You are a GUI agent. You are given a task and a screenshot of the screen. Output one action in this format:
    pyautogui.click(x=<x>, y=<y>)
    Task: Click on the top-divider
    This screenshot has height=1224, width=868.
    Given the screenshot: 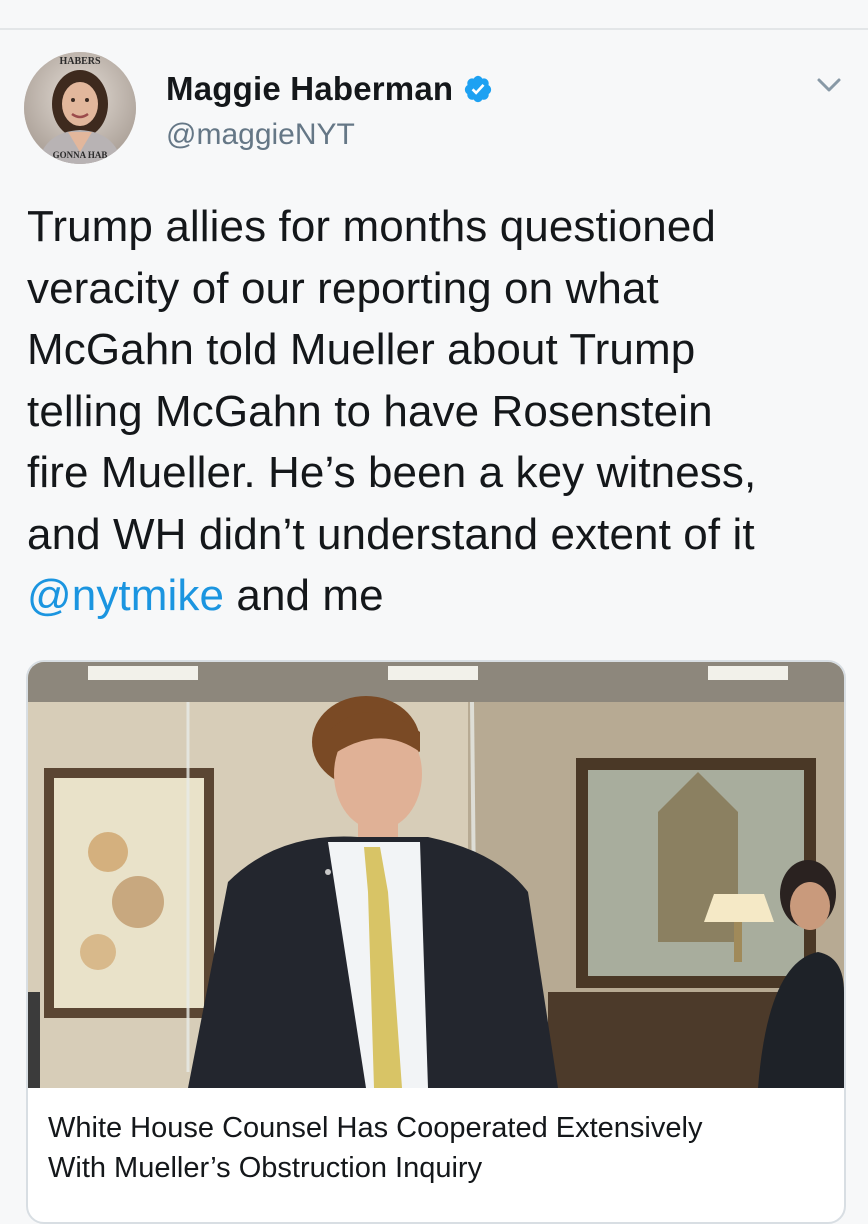 What is the action you would take?
    pyautogui.click(x=434, y=29)
    